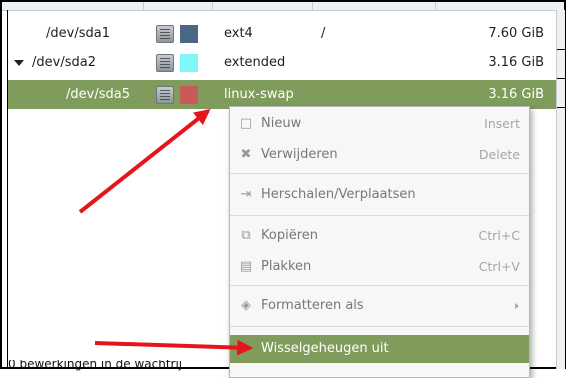 Image resolution: width=566 pixels, height=378 pixels. Describe the element at coordinates (246, 123) in the screenshot. I see `new-icon: □` at that location.